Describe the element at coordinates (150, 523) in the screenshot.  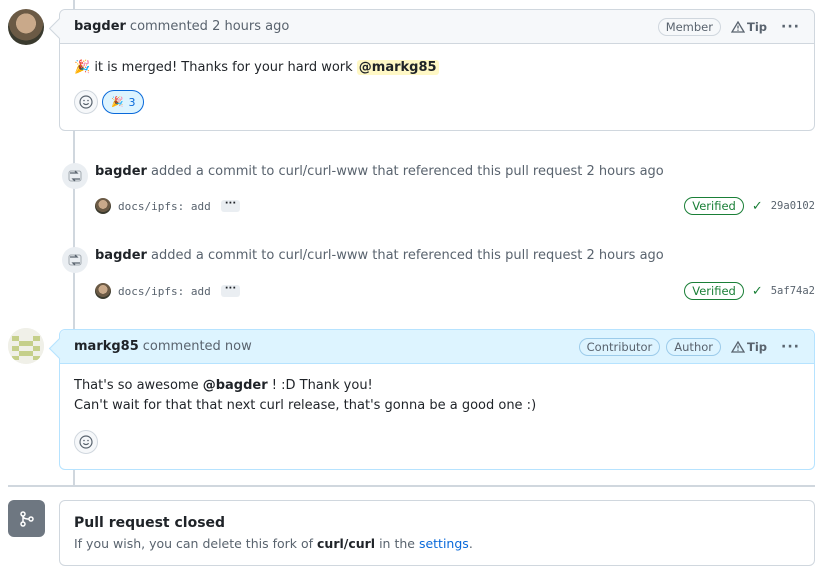
I see `closed-title: Pull request closed` at that location.